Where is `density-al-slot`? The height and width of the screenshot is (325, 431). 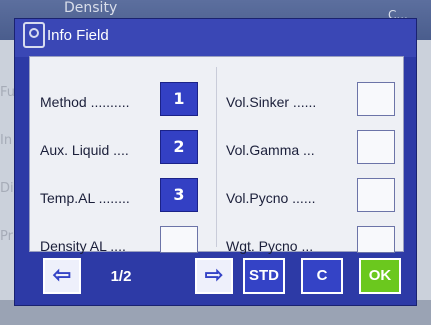 density-al-slot is located at coordinates (179, 239).